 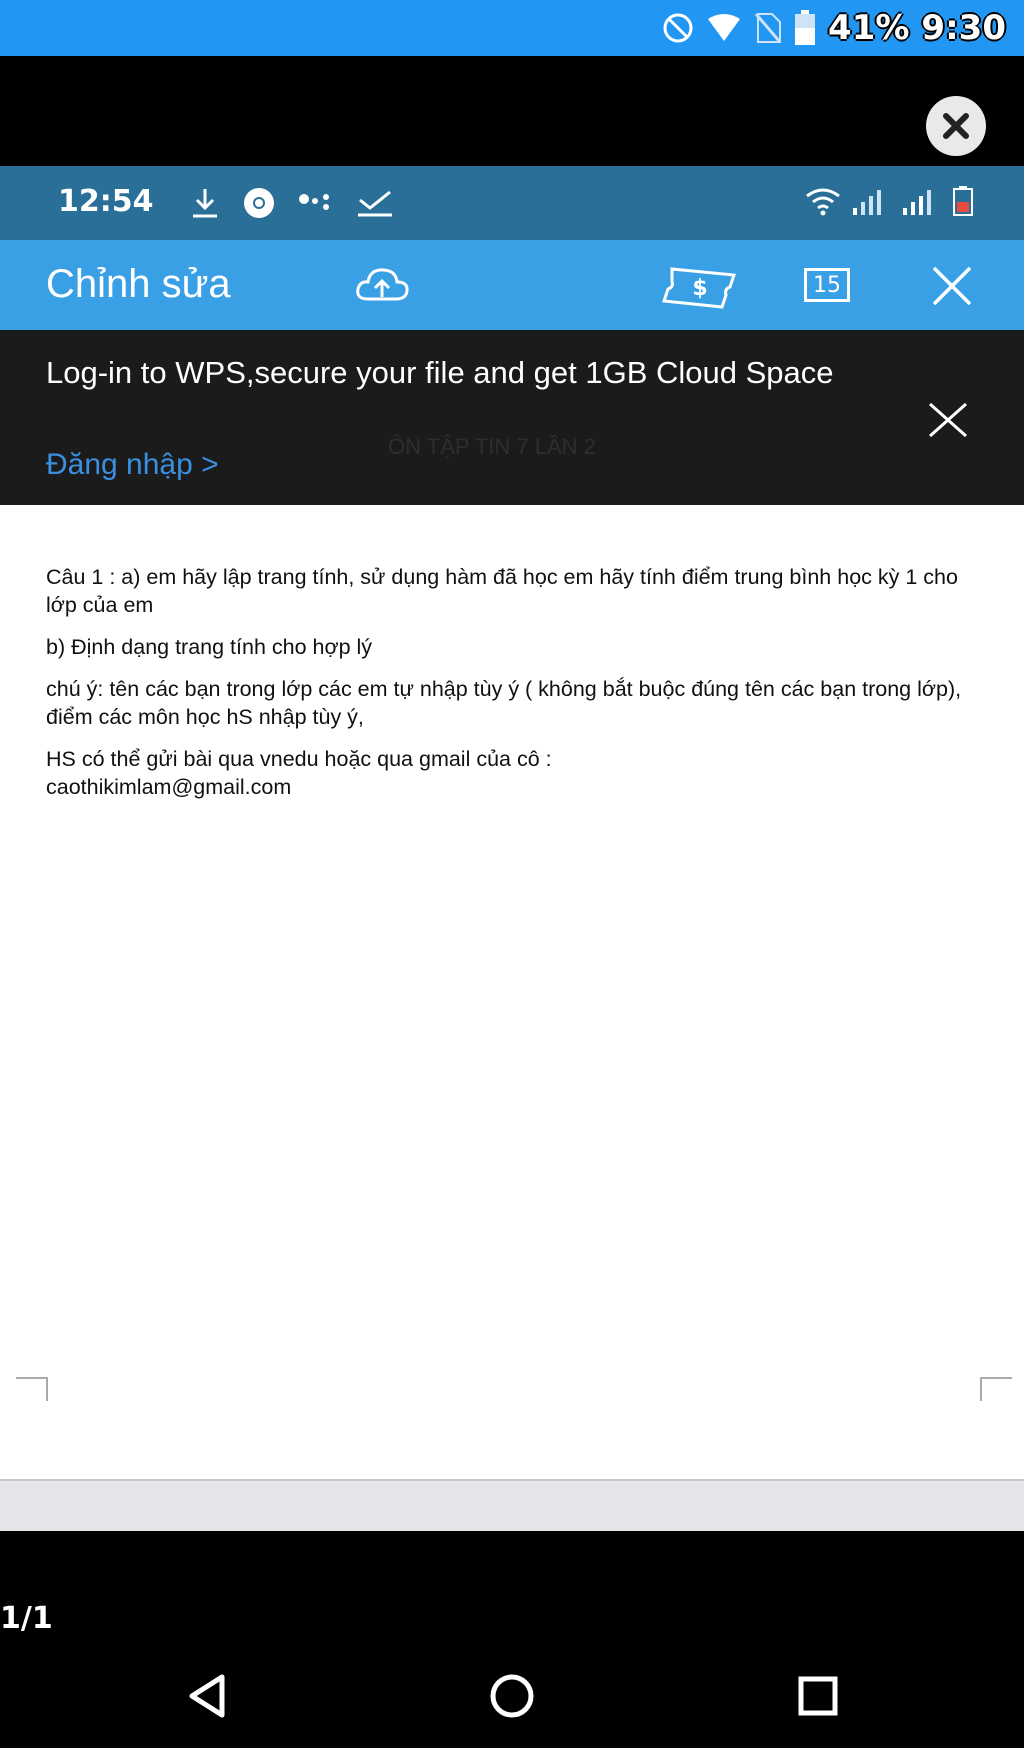 What do you see at coordinates (314, 202) in the screenshot?
I see `app-dots-icon` at bounding box center [314, 202].